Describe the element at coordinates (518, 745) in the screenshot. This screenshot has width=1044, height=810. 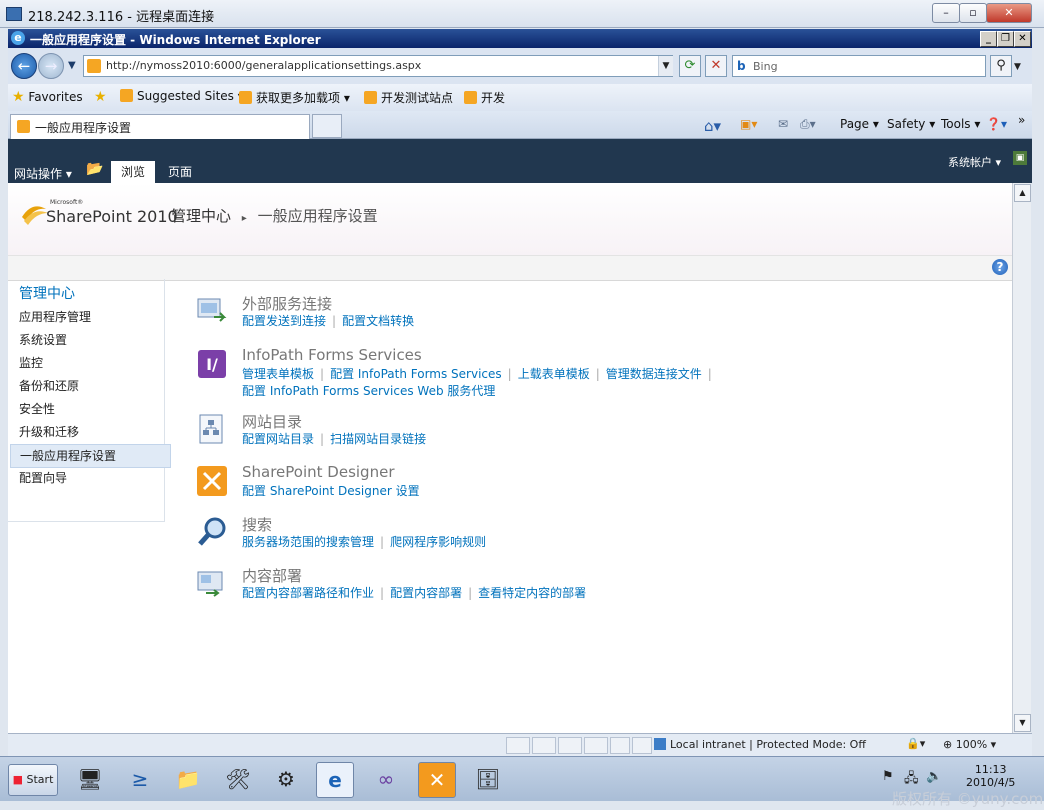
I see `status-cell` at that location.